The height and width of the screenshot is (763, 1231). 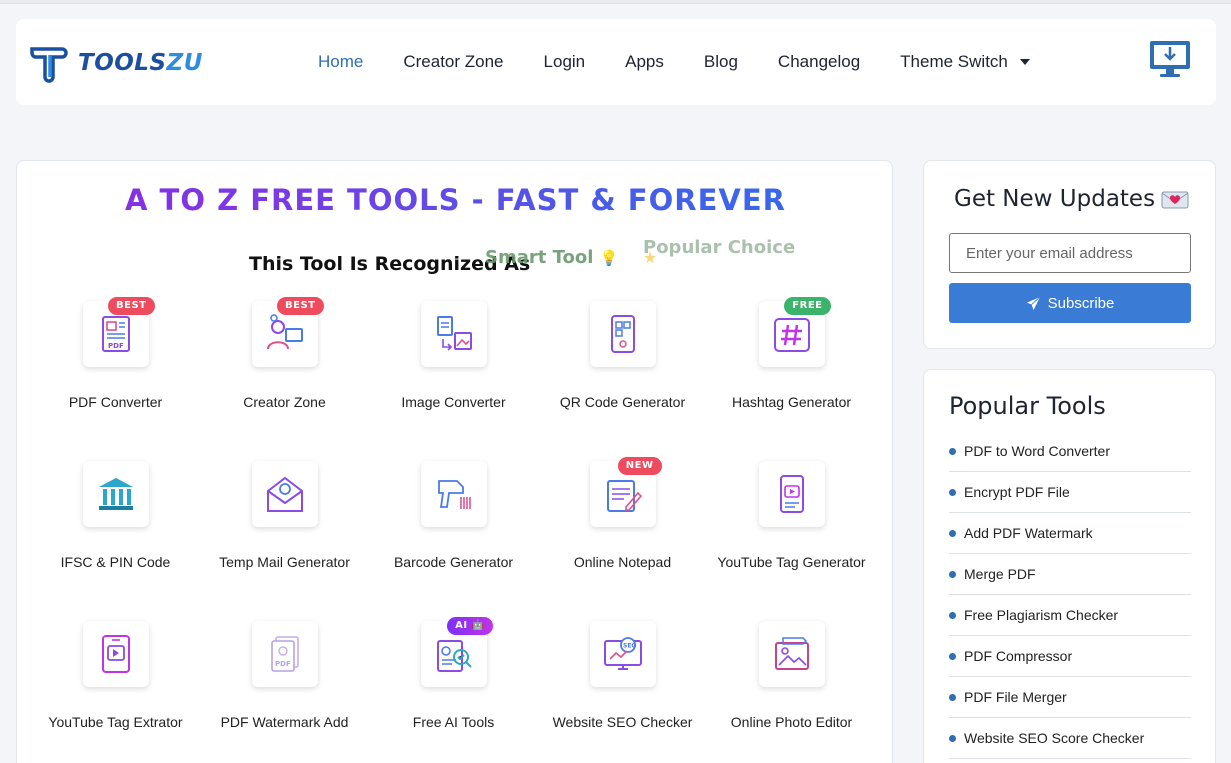 What do you see at coordinates (284, 332) in the screenshot?
I see `creator-icon` at bounding box center [284, 332].